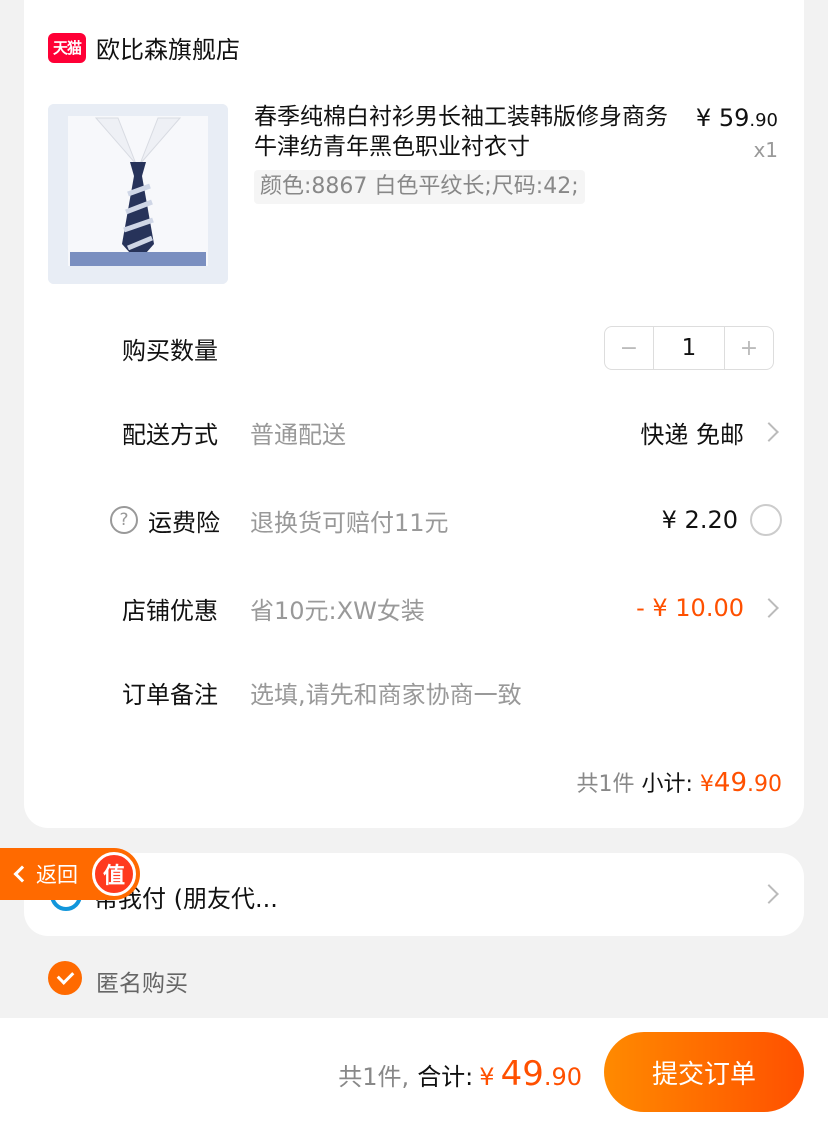 This screenshot has height=1126, width=828. I want to click on subtotal: 共1件 小计: ¥49.90, so click(679, 782).